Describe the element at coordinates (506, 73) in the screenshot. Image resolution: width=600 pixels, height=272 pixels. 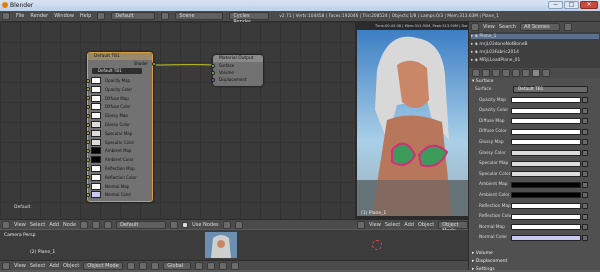
I see `world-tab-icon` at that location.